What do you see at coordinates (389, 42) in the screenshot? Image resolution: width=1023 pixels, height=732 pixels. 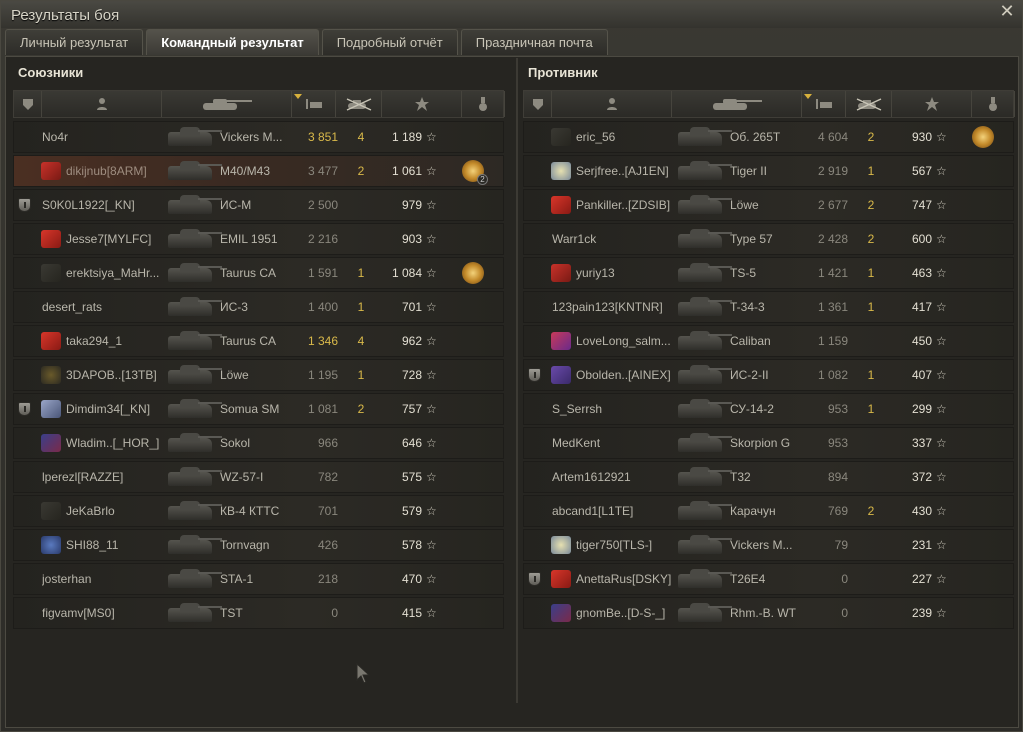 I see `tab-detailed-report: Подробный отчёт` at bounding box center [389, 42].